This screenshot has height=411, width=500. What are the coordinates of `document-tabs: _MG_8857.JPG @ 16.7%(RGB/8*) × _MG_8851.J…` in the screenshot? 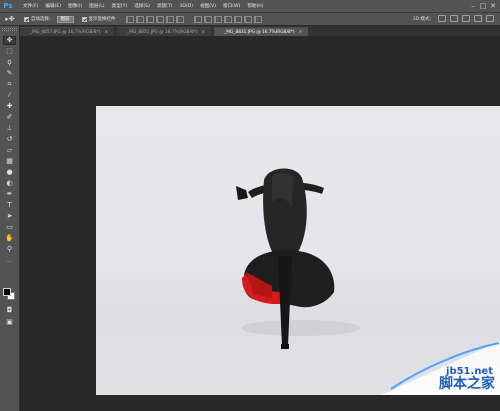 It's located at (260, 31).